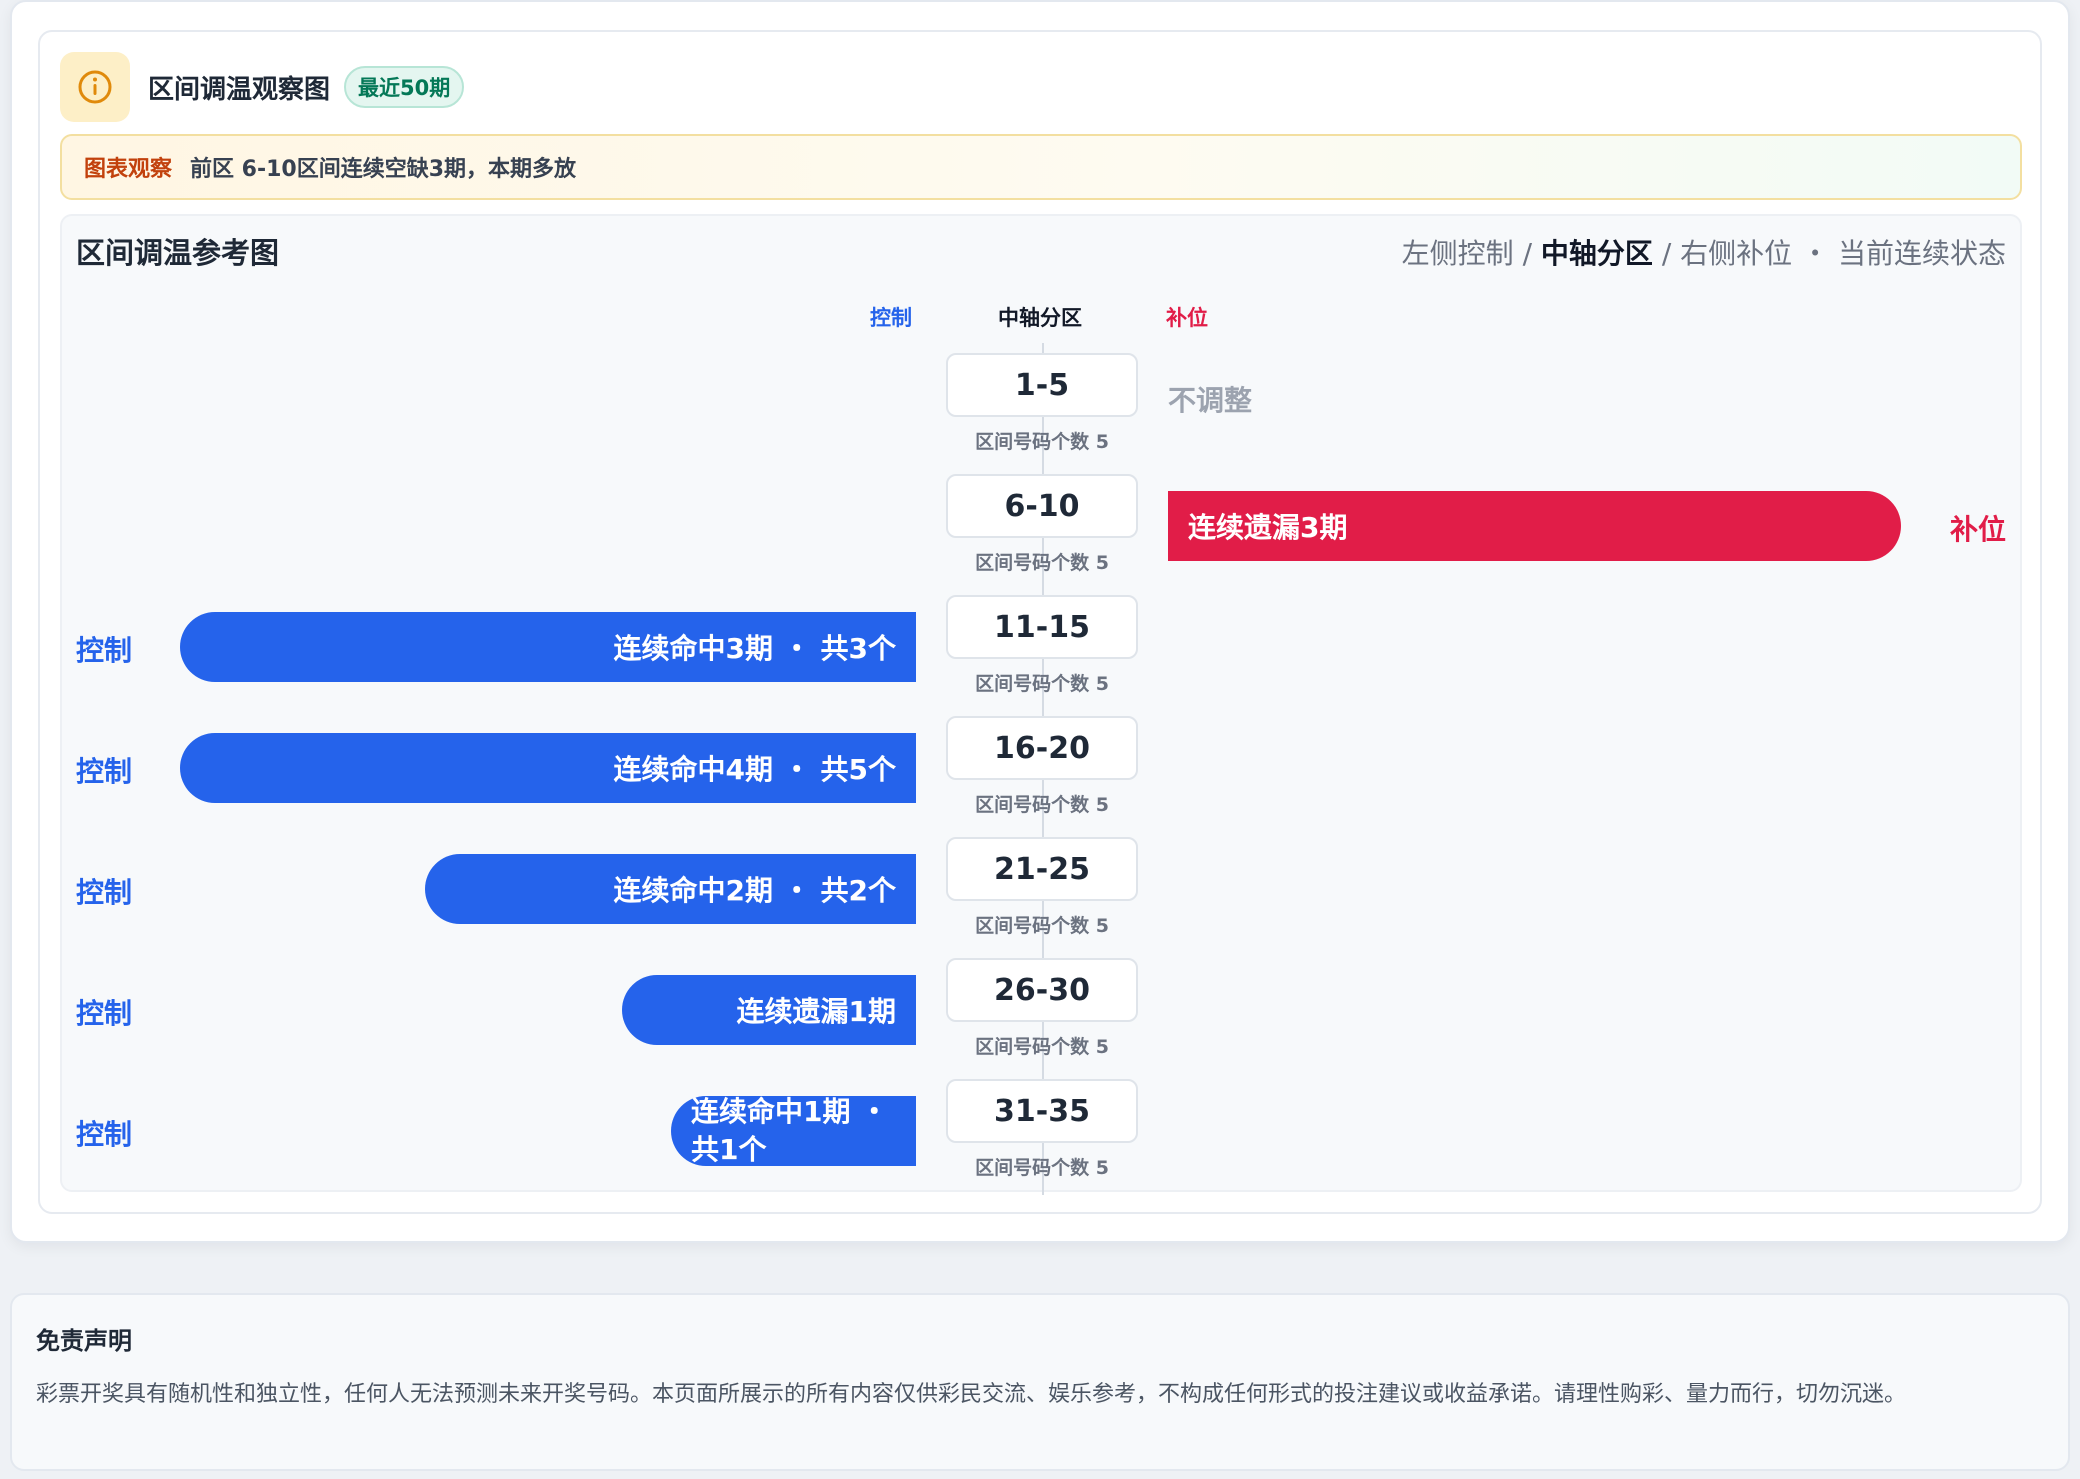  Describe the element at coordinates (1042, 748) in the screenshot. I see `zone-label: 16-20` at that location.